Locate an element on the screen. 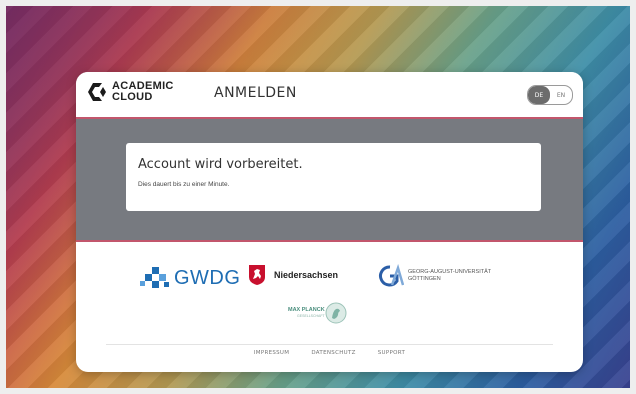 This screenshot has width=636, height=394. max-planck-logo: MAX PLANCK GESELLSCHAFT is located at coordinates (317, 313).